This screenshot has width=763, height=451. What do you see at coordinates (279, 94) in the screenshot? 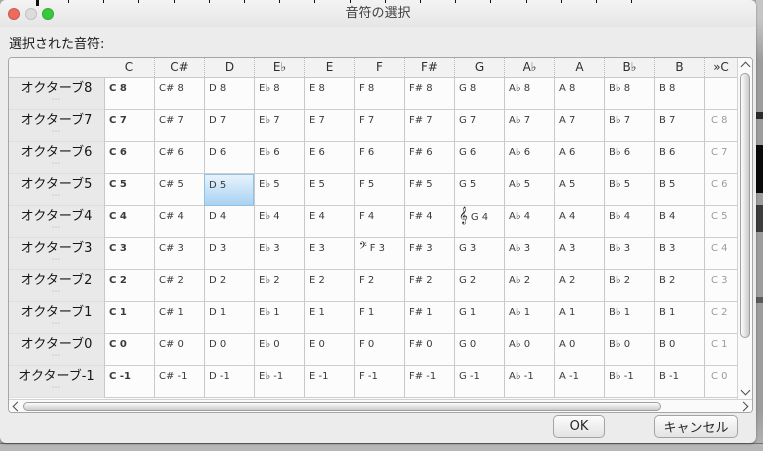
I see `note-cell-eflat8: E♭ 8` at bounding box center [279, 94].